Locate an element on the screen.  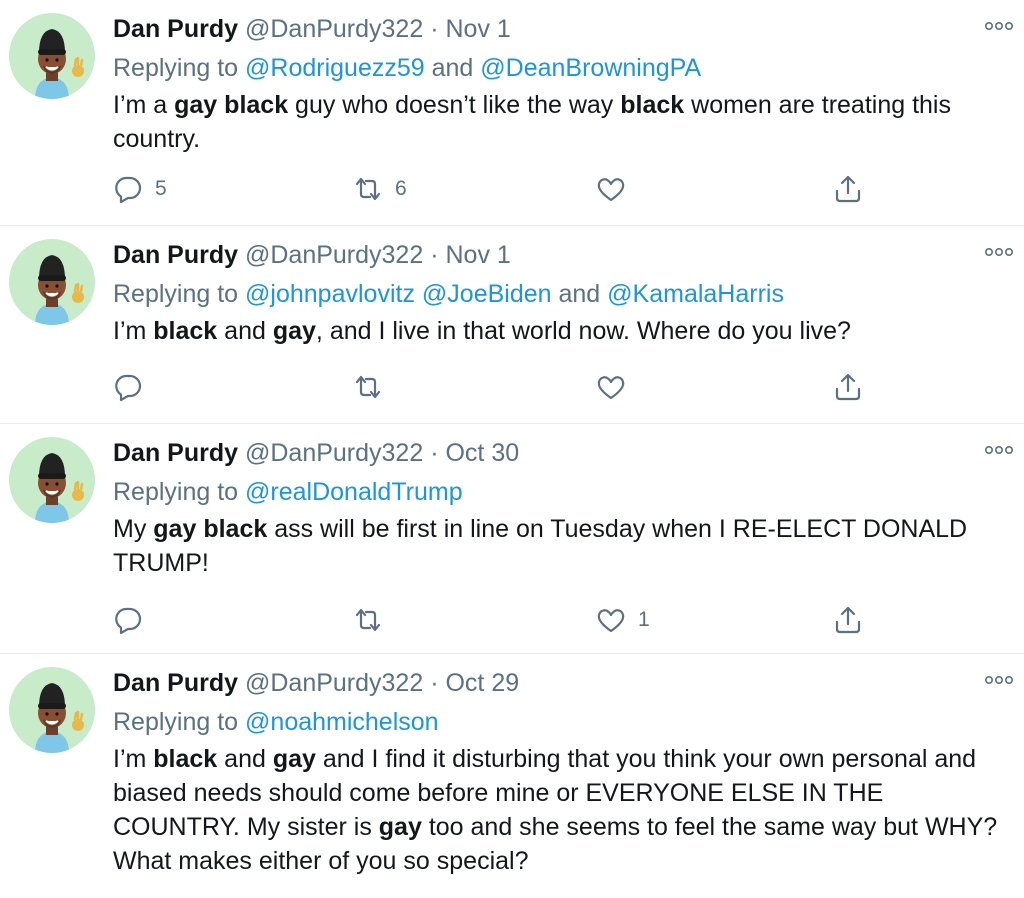
mention-link: @DeanBrowningPA is located at coordinates (590, 68).